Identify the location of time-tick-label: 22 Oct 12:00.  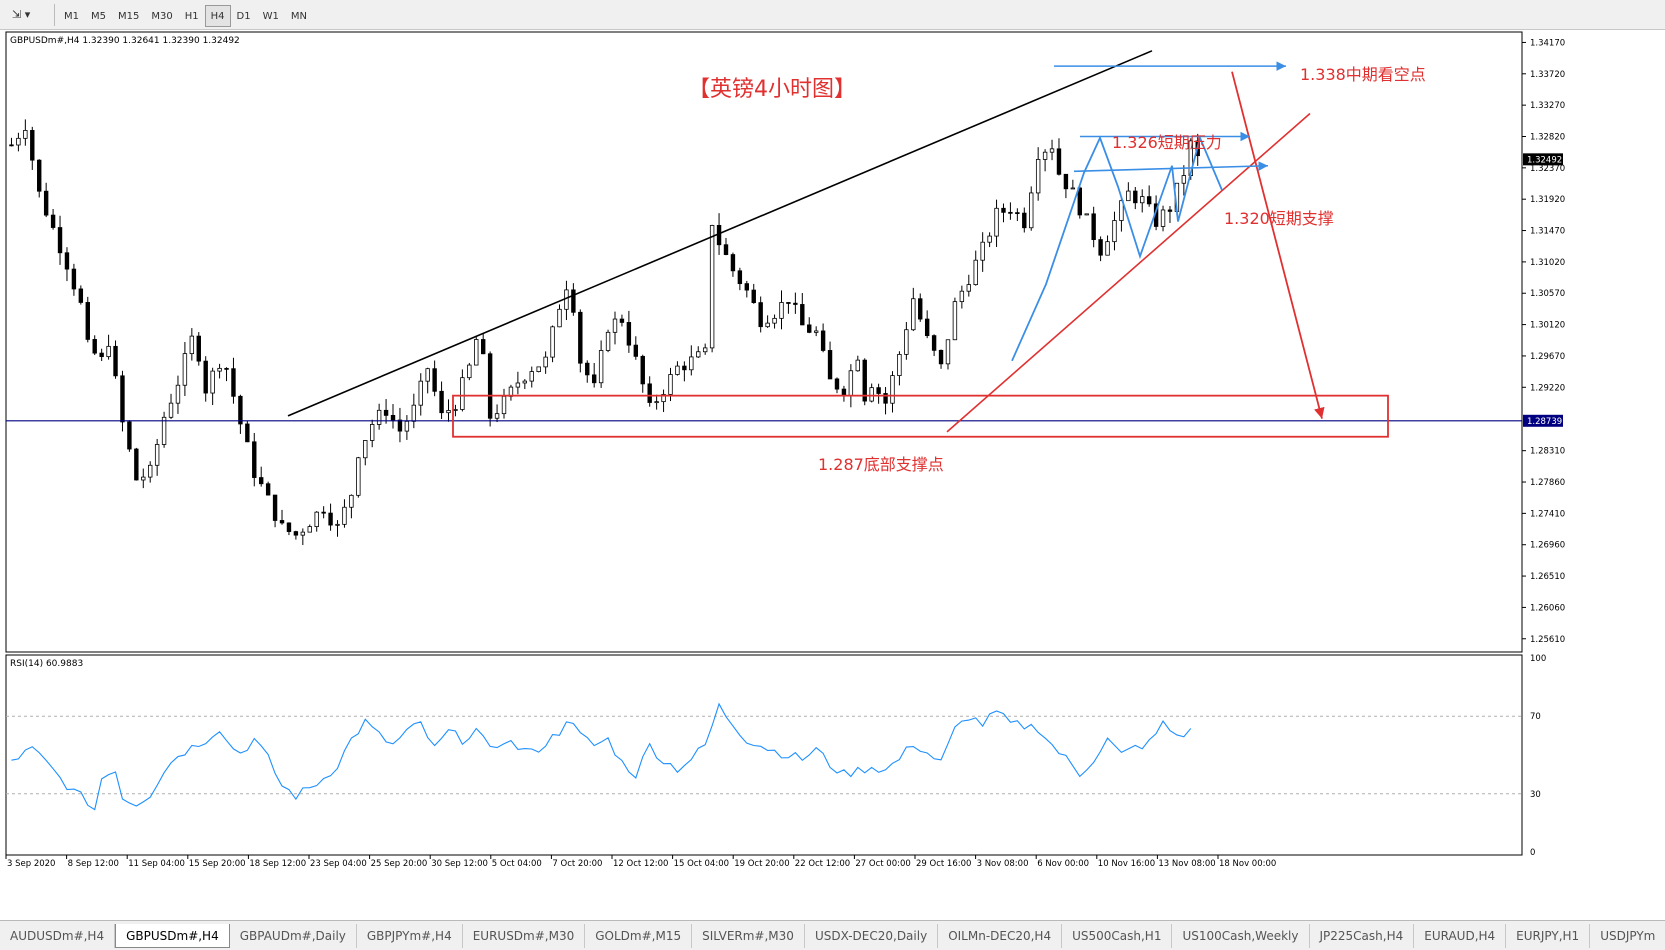
(822, 864).